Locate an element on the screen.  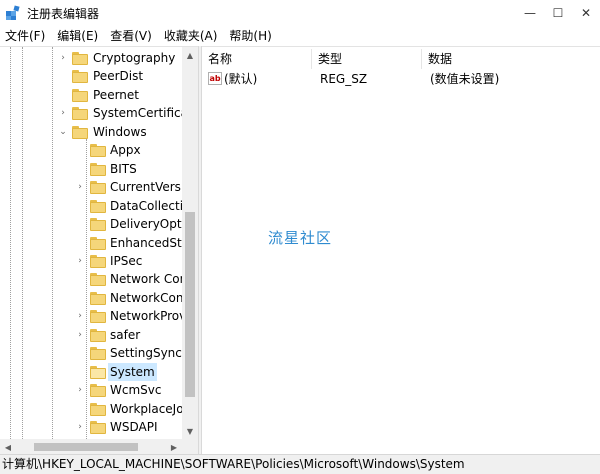
tree-item-label: System is located at coordinates (132, 372).